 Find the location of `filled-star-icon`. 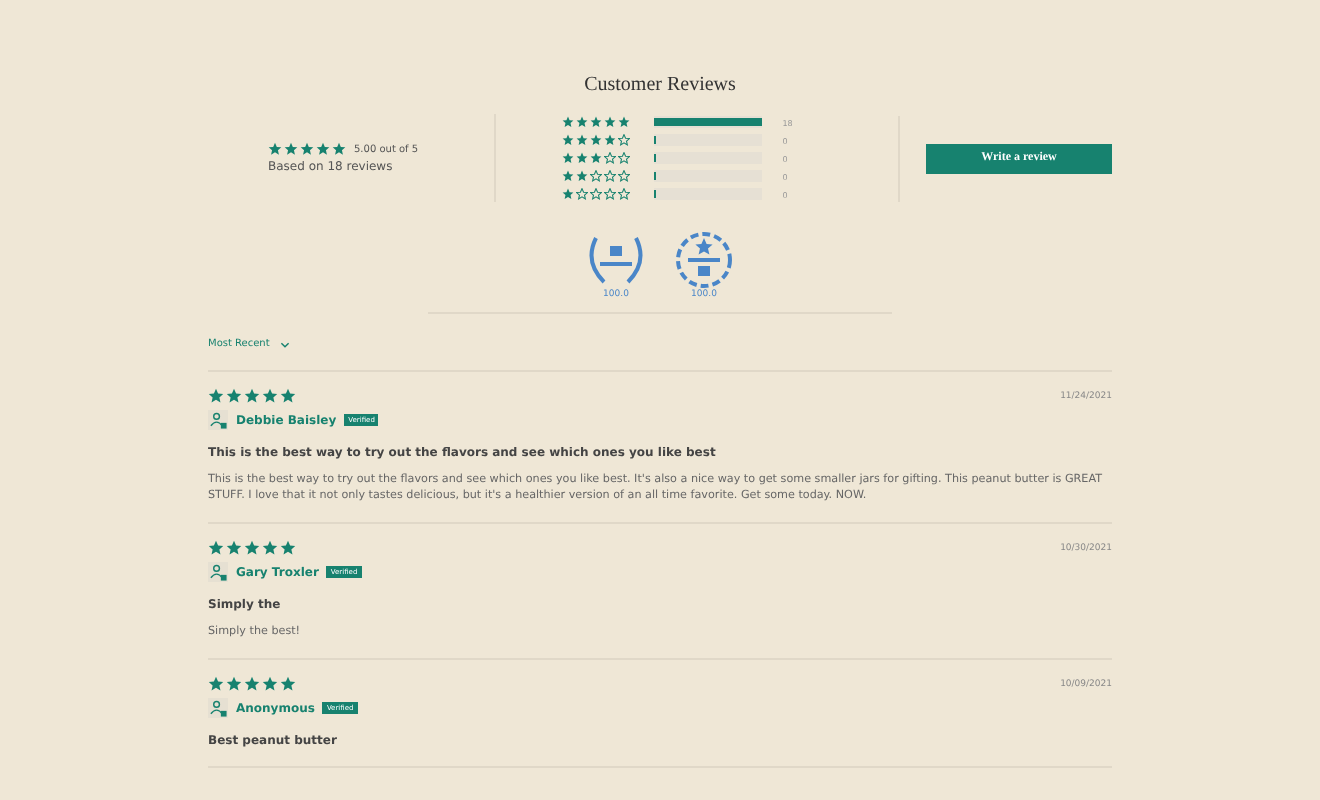

filled-star-icon is located at coordinates (568, 194).